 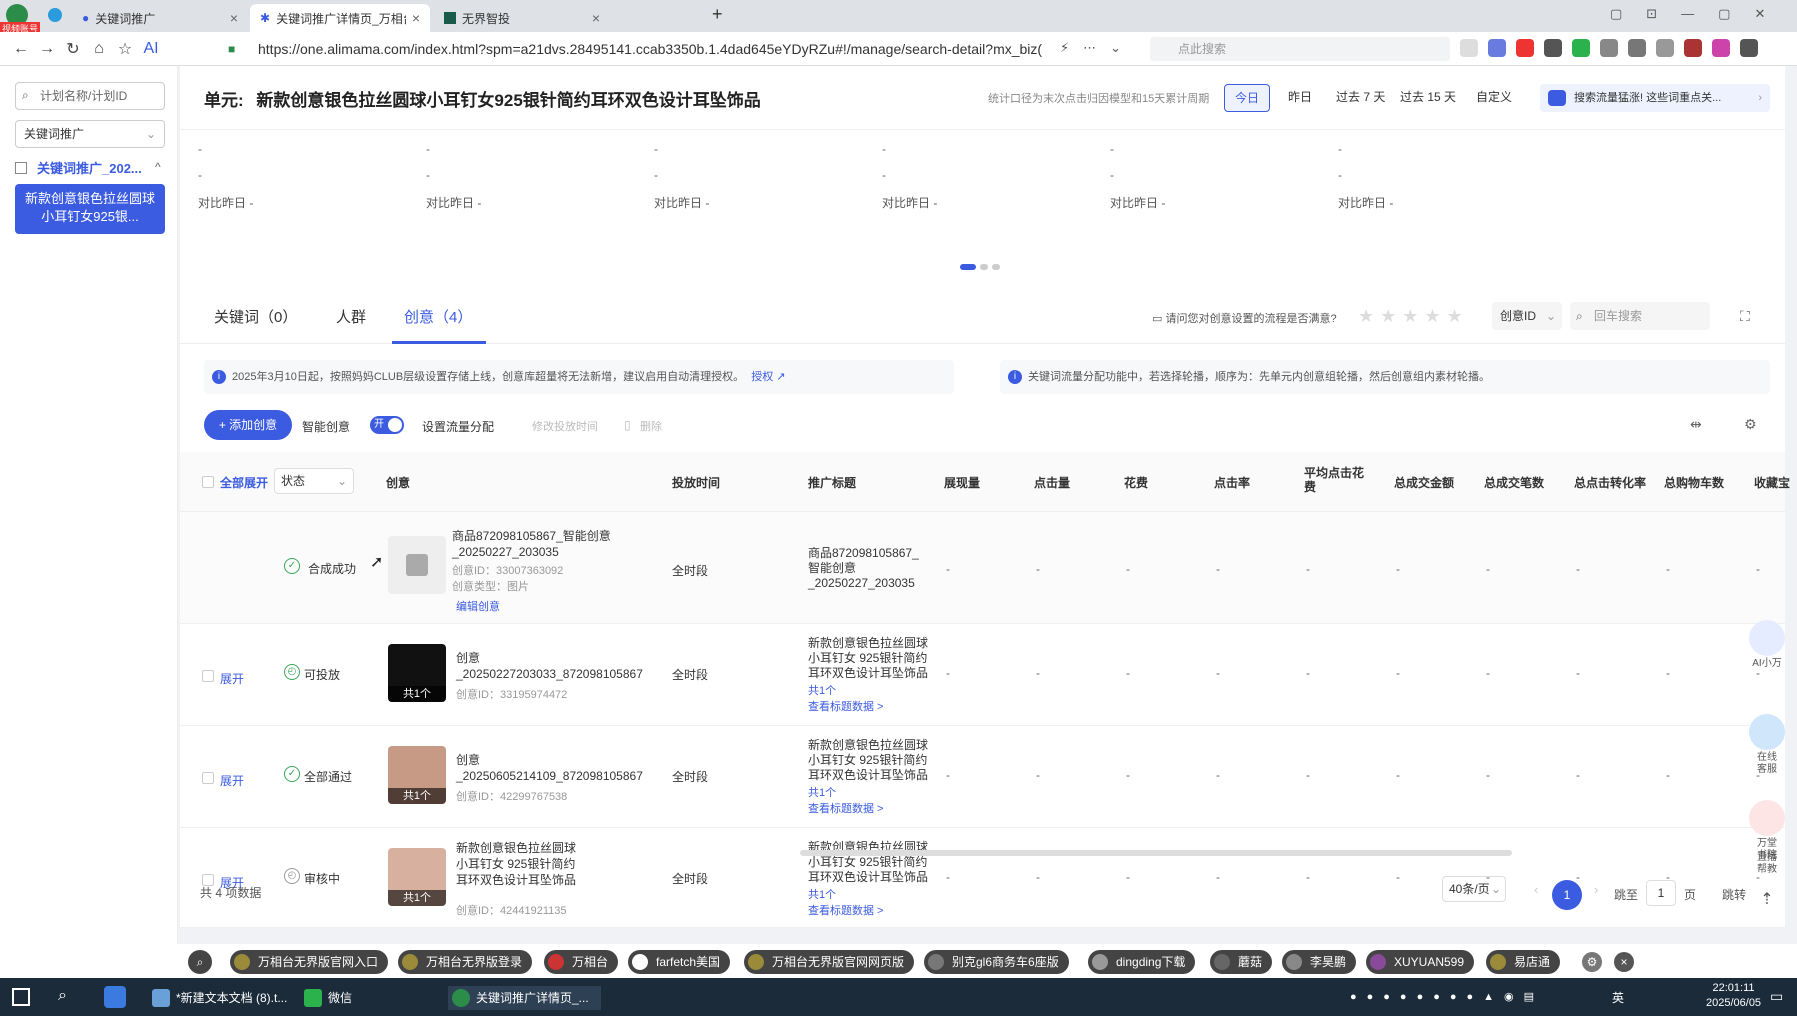 I want to click on promo-banner: 搜索流量猛涨! 这些词重点关... ›, so click(x=1655, y=98).